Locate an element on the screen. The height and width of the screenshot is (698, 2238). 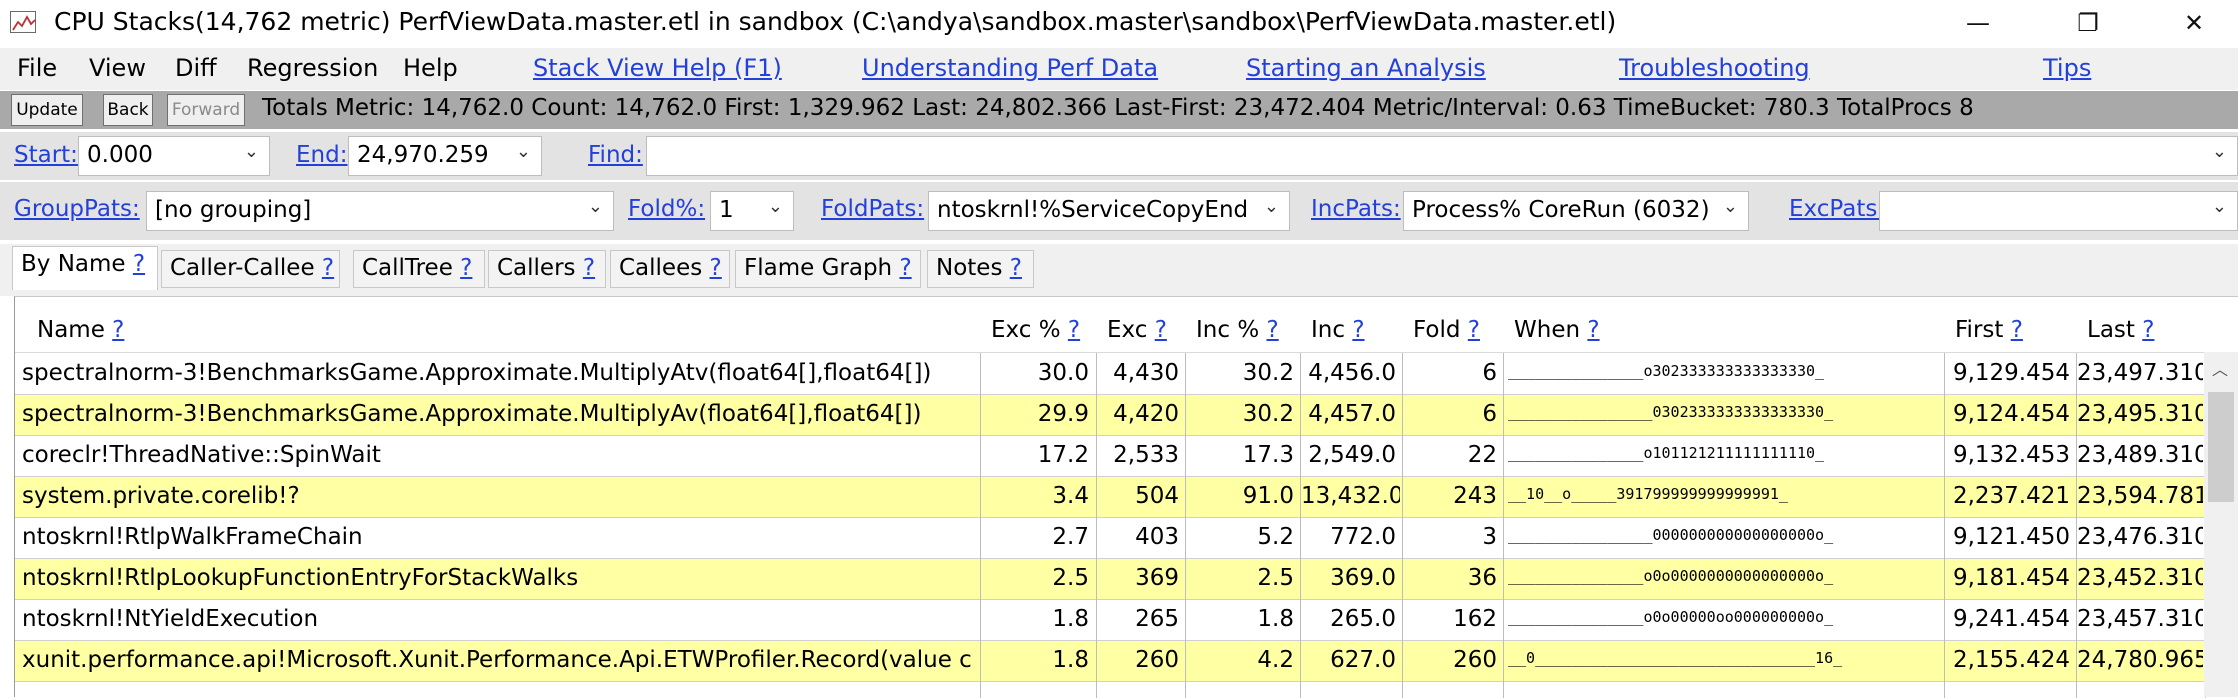
link-troubleshooting: Troubleshooting is located at coordinates (1714, 68).